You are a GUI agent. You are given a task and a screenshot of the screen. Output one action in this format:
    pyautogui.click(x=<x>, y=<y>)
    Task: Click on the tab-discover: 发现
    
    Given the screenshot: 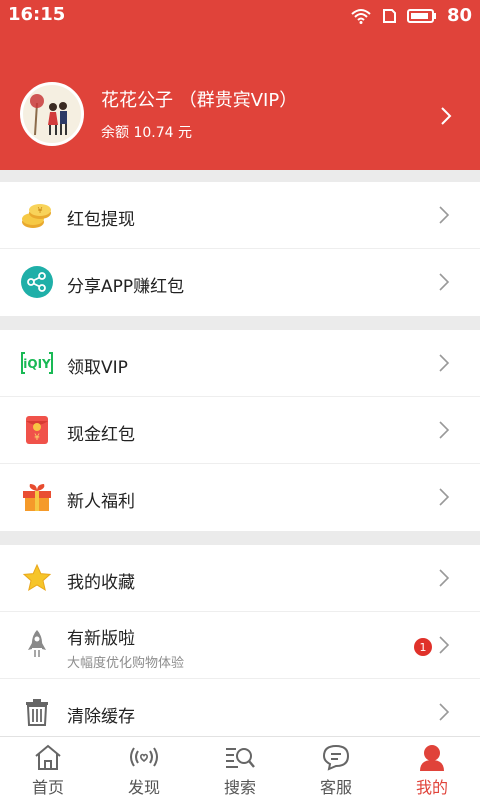 What is the action you would take?
    pyautogui.click(x=144, y=768)
    